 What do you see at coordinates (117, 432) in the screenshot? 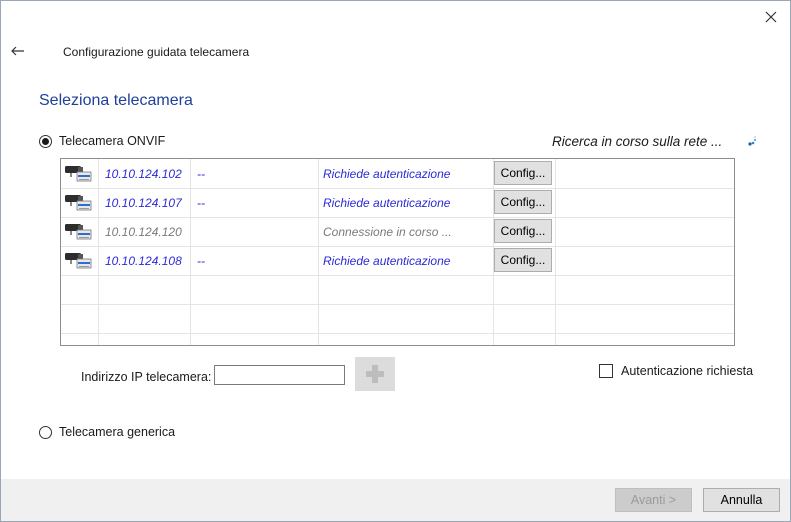
I see `generic-radio-label: Telecamera generica` at bounding box center [117, 432].